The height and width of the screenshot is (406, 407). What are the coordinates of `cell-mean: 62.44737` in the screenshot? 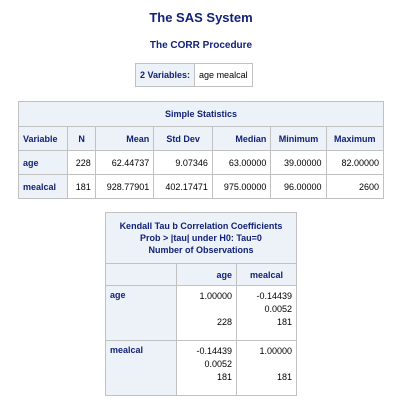 It's located at (124, 162).